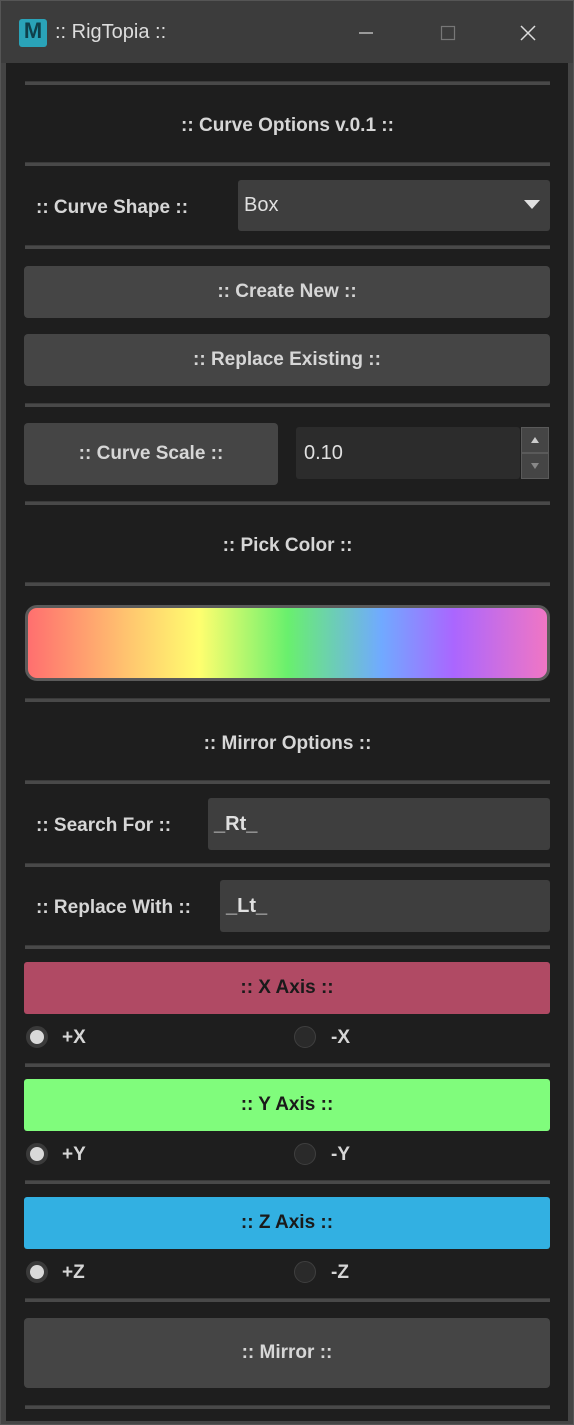  What do you see at coordinates (340, 1037) in the screenshot?
I see `radio-minus-x-label: -X` at bounding box center [340, 1037].